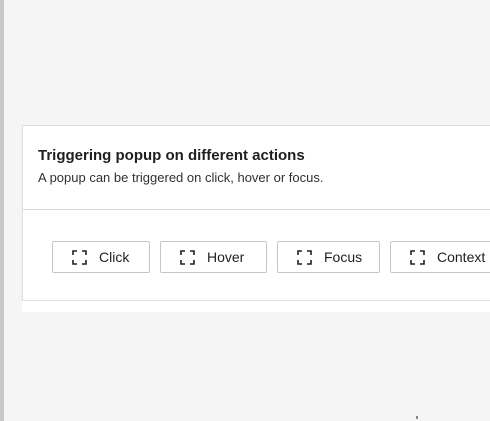  I want to click on left-edge-divider, so click(2, 210).